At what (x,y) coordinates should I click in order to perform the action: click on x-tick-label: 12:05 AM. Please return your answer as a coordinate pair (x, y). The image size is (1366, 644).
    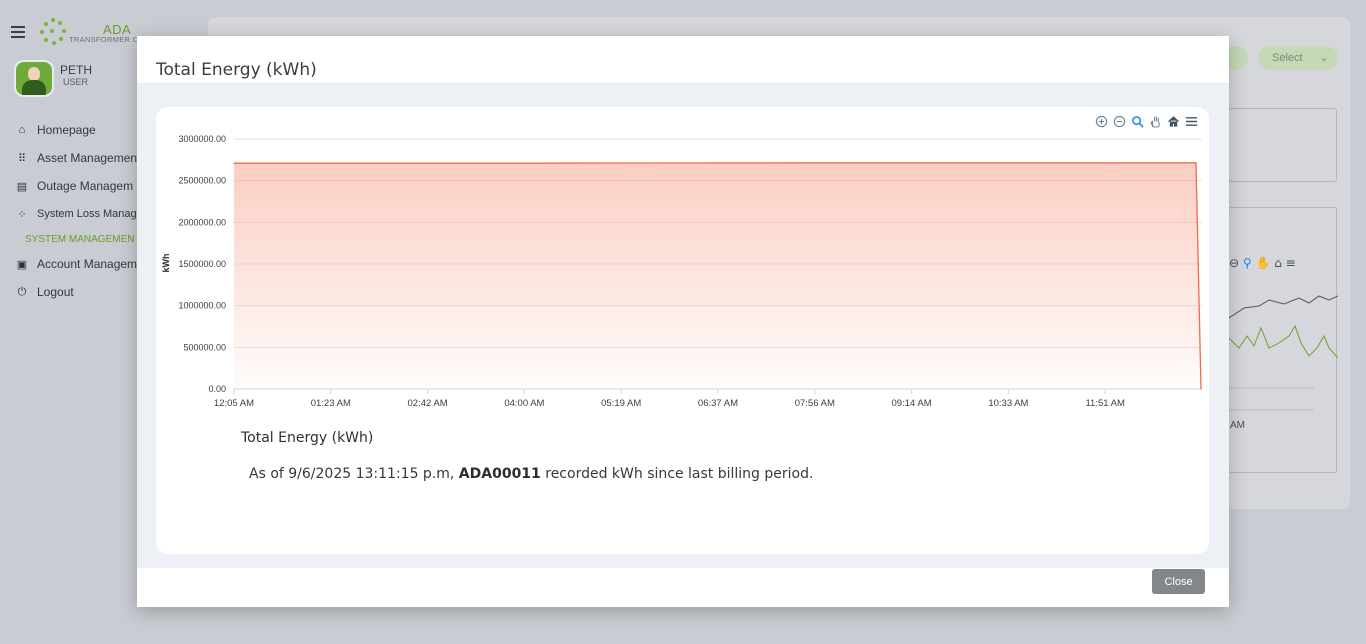
    Looking at the image, I should click on (234, 402).